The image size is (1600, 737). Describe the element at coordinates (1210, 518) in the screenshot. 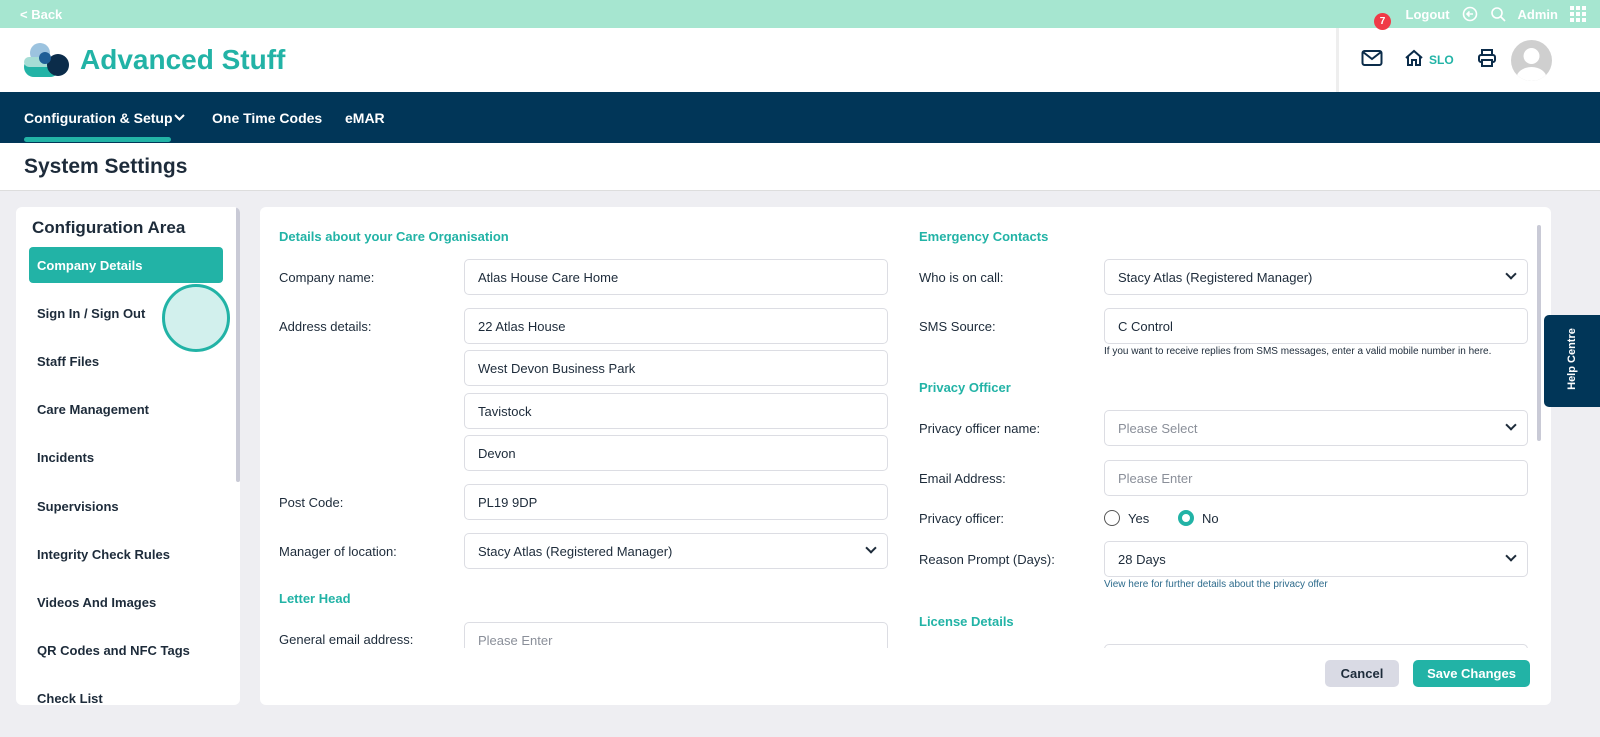

I see `no-label: No` at that location.